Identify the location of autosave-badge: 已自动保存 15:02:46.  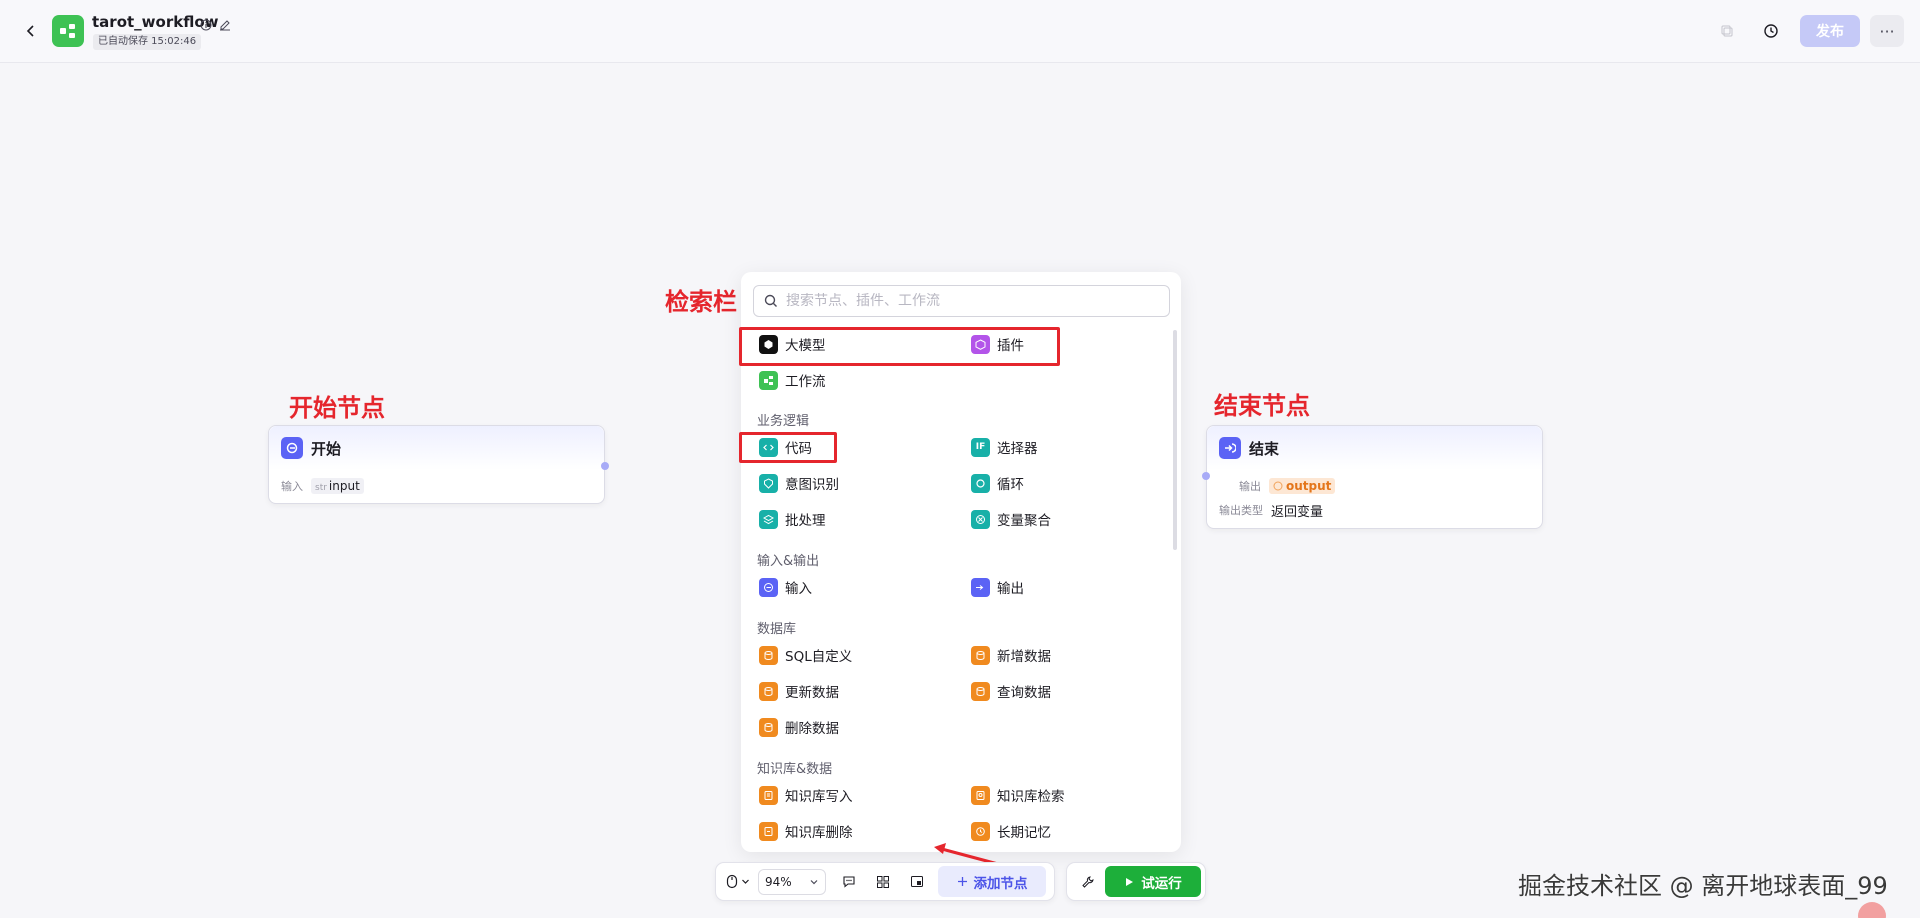
(147, 42).